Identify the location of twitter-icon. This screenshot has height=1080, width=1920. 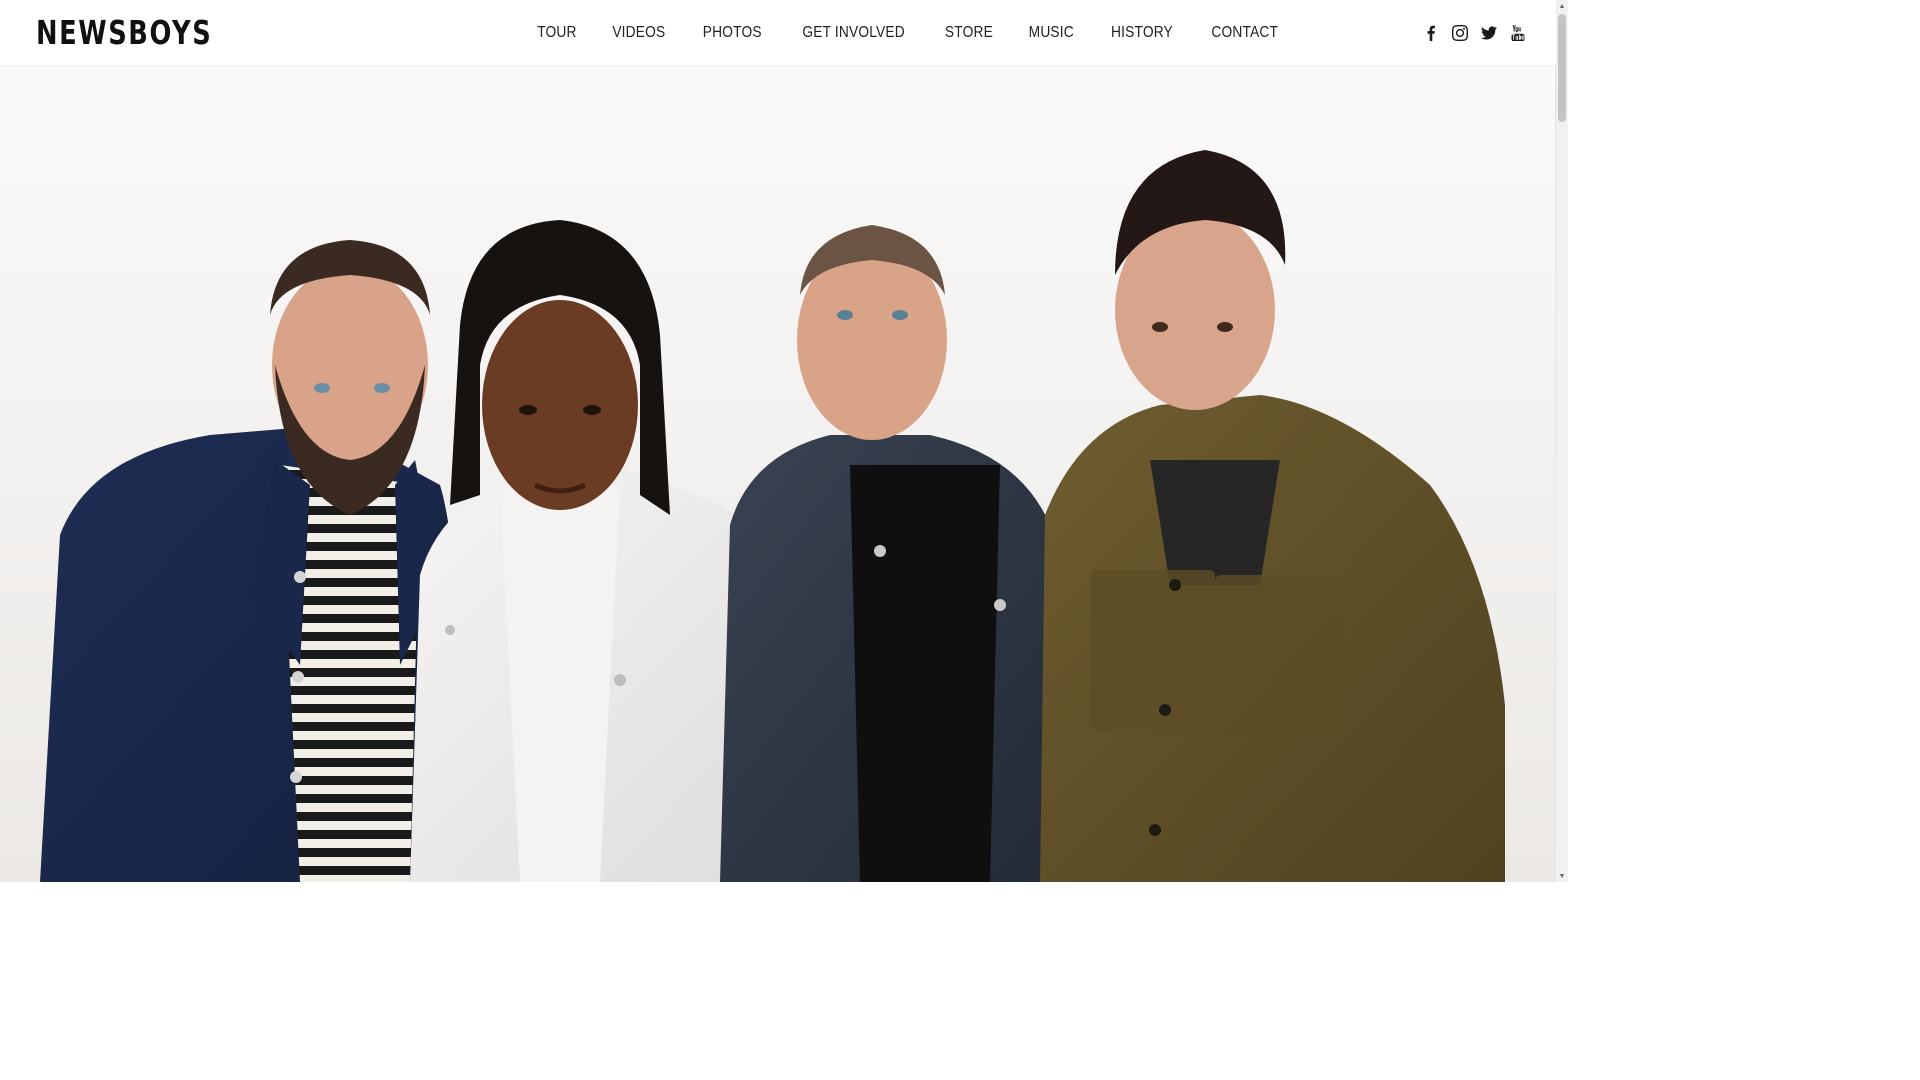
(1489, 33).